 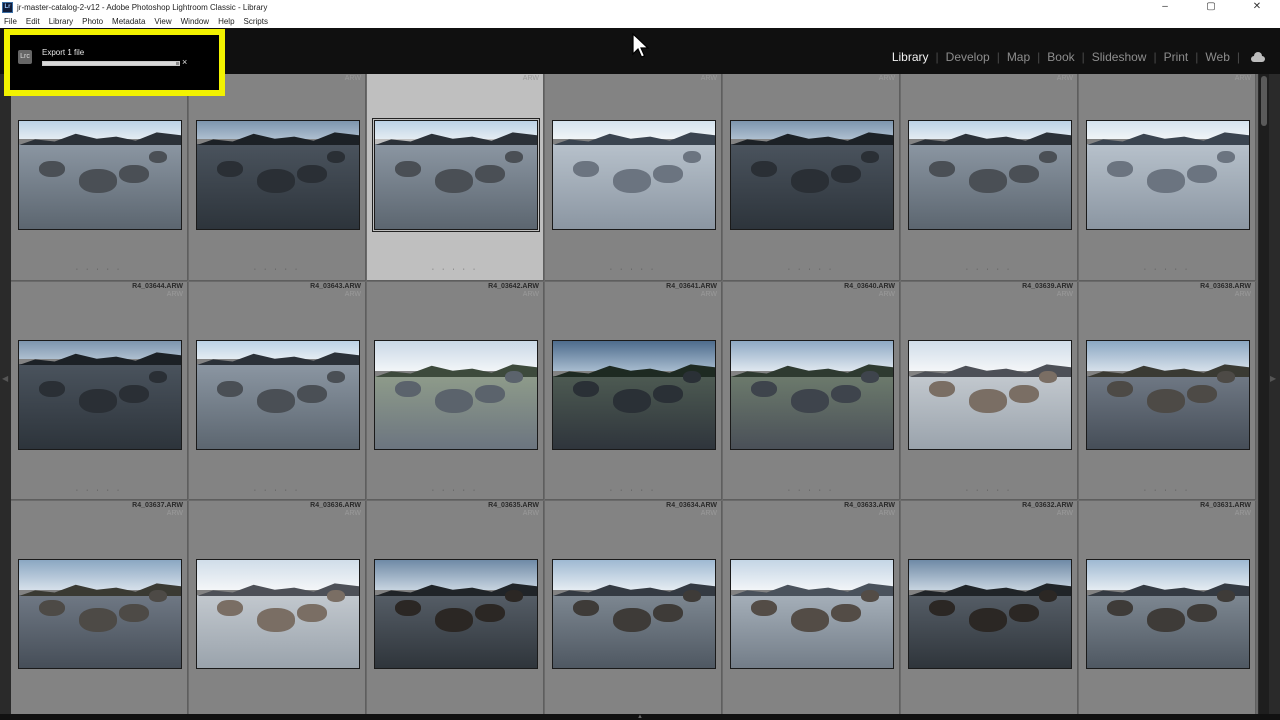 I want to click on grid-cell: R4_03636.ARW ARW, so click(x=277, y=610).